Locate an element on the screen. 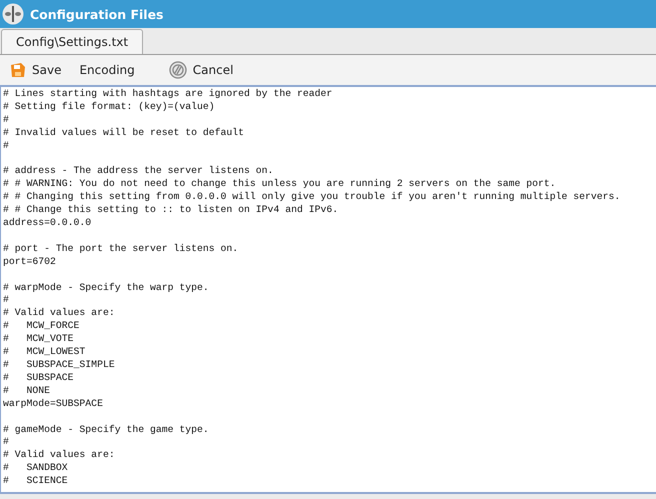 The image size is (656, 499). code-line: # Setting file format: (key)=(value) is located at coordinates (109, 107).